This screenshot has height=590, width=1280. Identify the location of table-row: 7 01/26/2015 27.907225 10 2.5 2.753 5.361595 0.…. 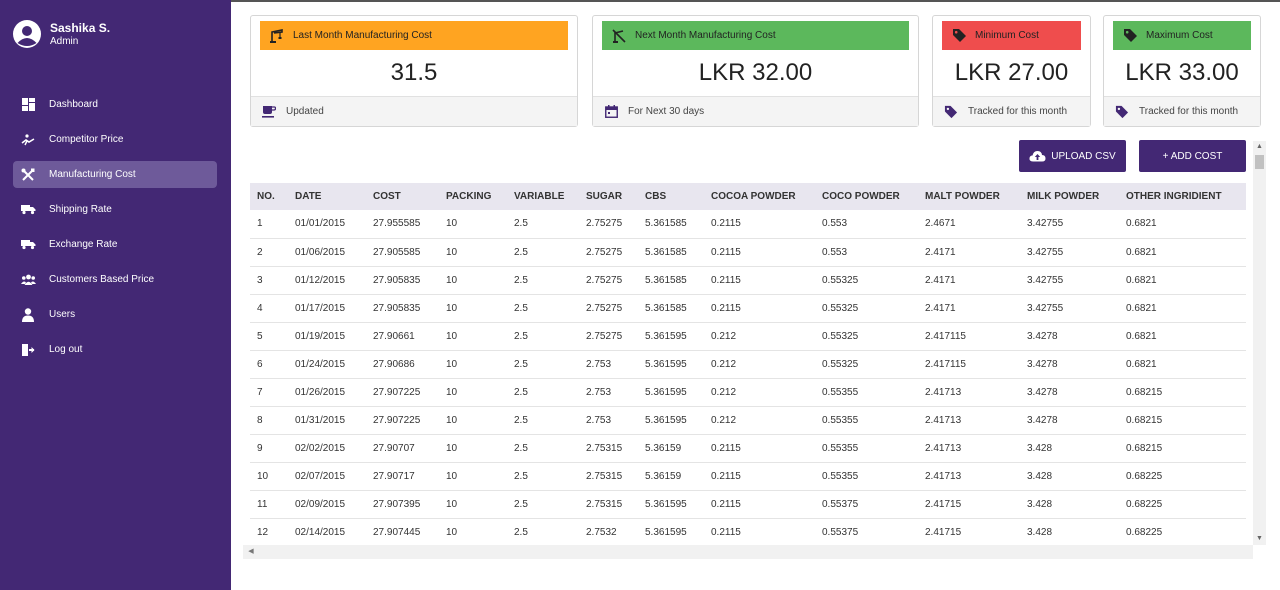
(748, 392).